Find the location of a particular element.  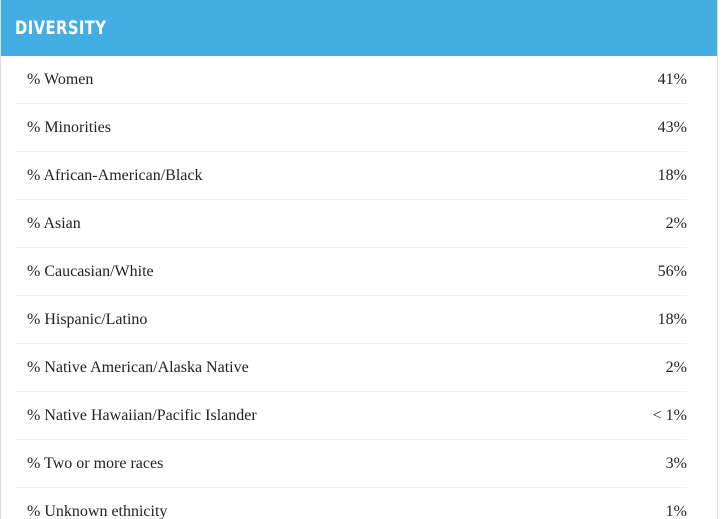

stat-row-native-hawaiian: % Native Hawaiian/Pacific Islander < 1% is located at coordinates (351, 416).